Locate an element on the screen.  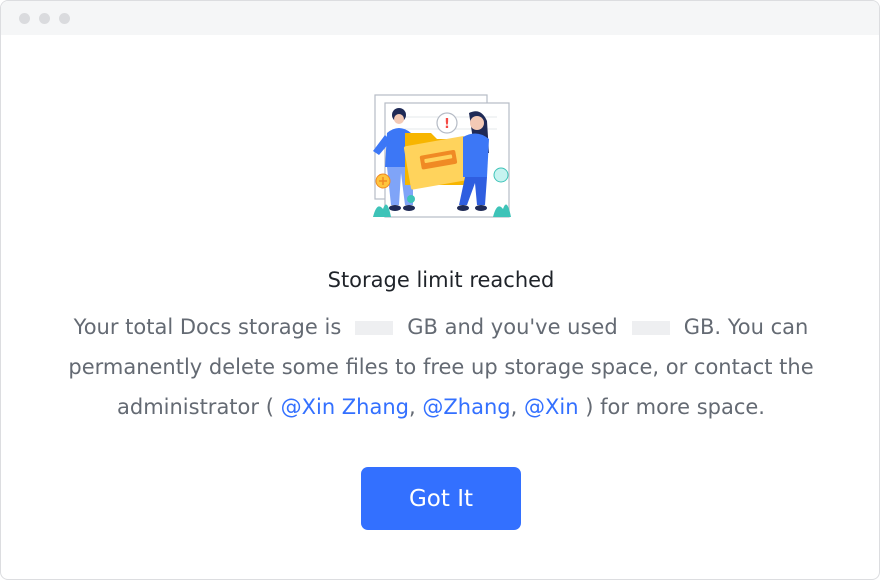
mention-link: @Xin Zhang is located at coordinates (345, 407).